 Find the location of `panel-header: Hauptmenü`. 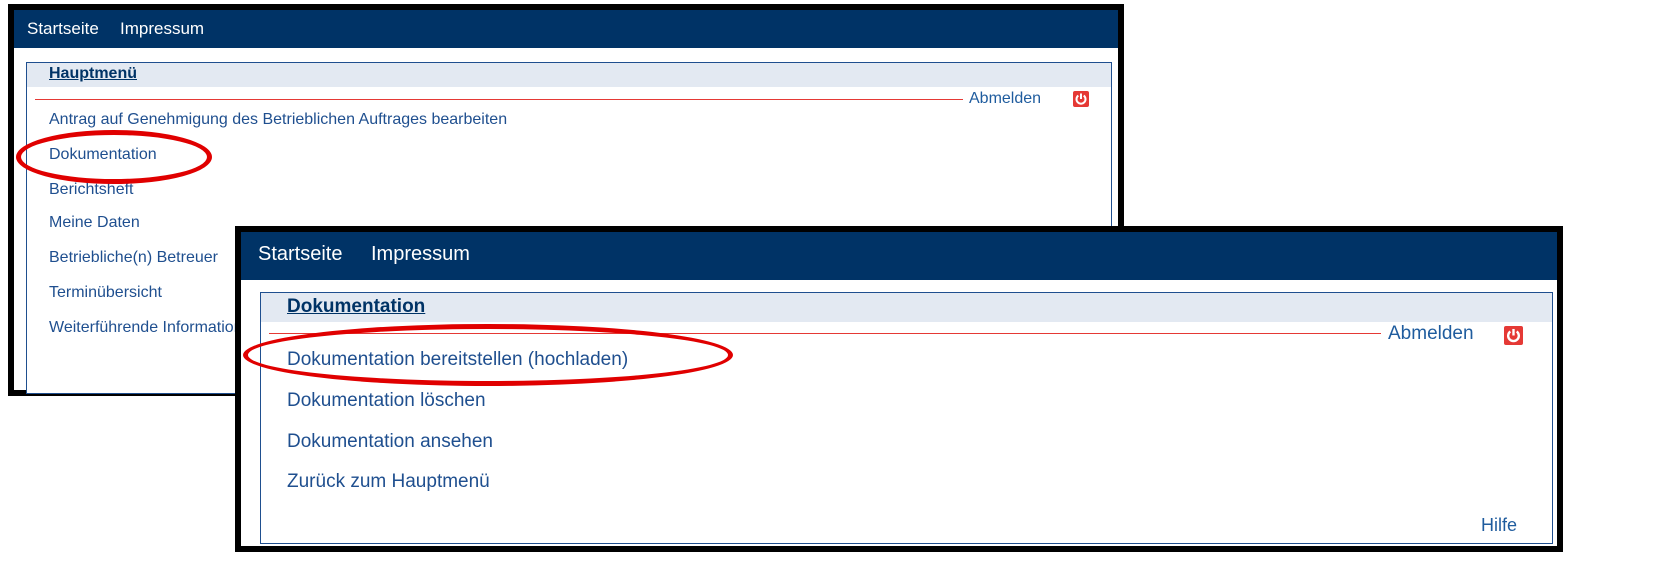

panel-header: Hauptmenü is located at coordinates (569, 75).